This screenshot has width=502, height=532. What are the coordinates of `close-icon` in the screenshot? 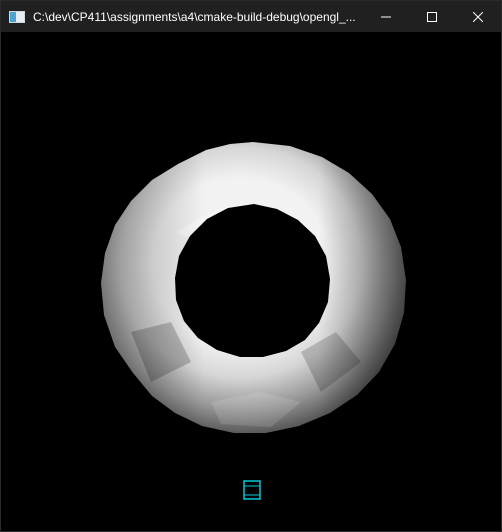 It's located at (478, 16).